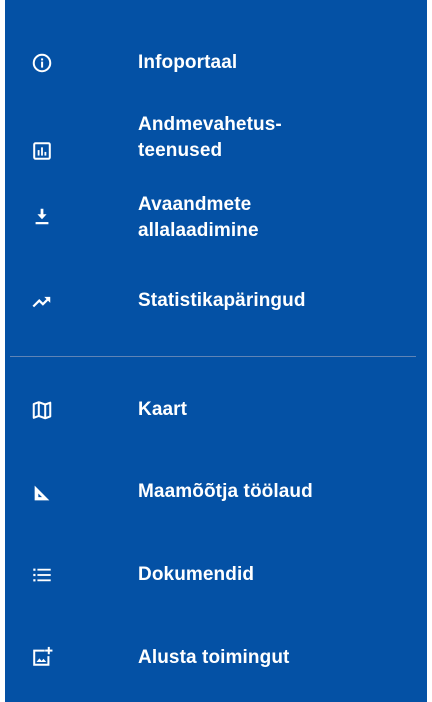 This screenshot has height=702, width=432. What do you see at coordinates (263, 575) in the screenshot?
I see `menu-item-label: Dokumendid` at bounding box center [263, 575].